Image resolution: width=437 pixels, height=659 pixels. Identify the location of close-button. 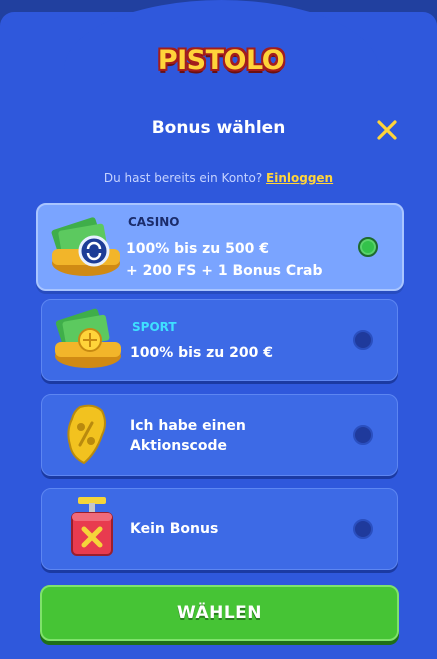
(387, 130).